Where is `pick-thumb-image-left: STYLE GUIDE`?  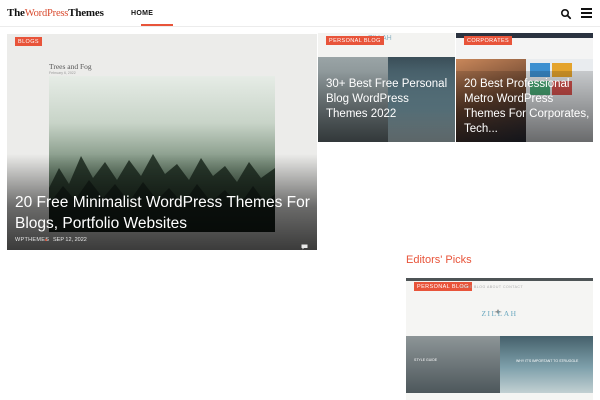
pick-thumb-image-left: STYLE GUIDE is located at coordinates (453, 364).